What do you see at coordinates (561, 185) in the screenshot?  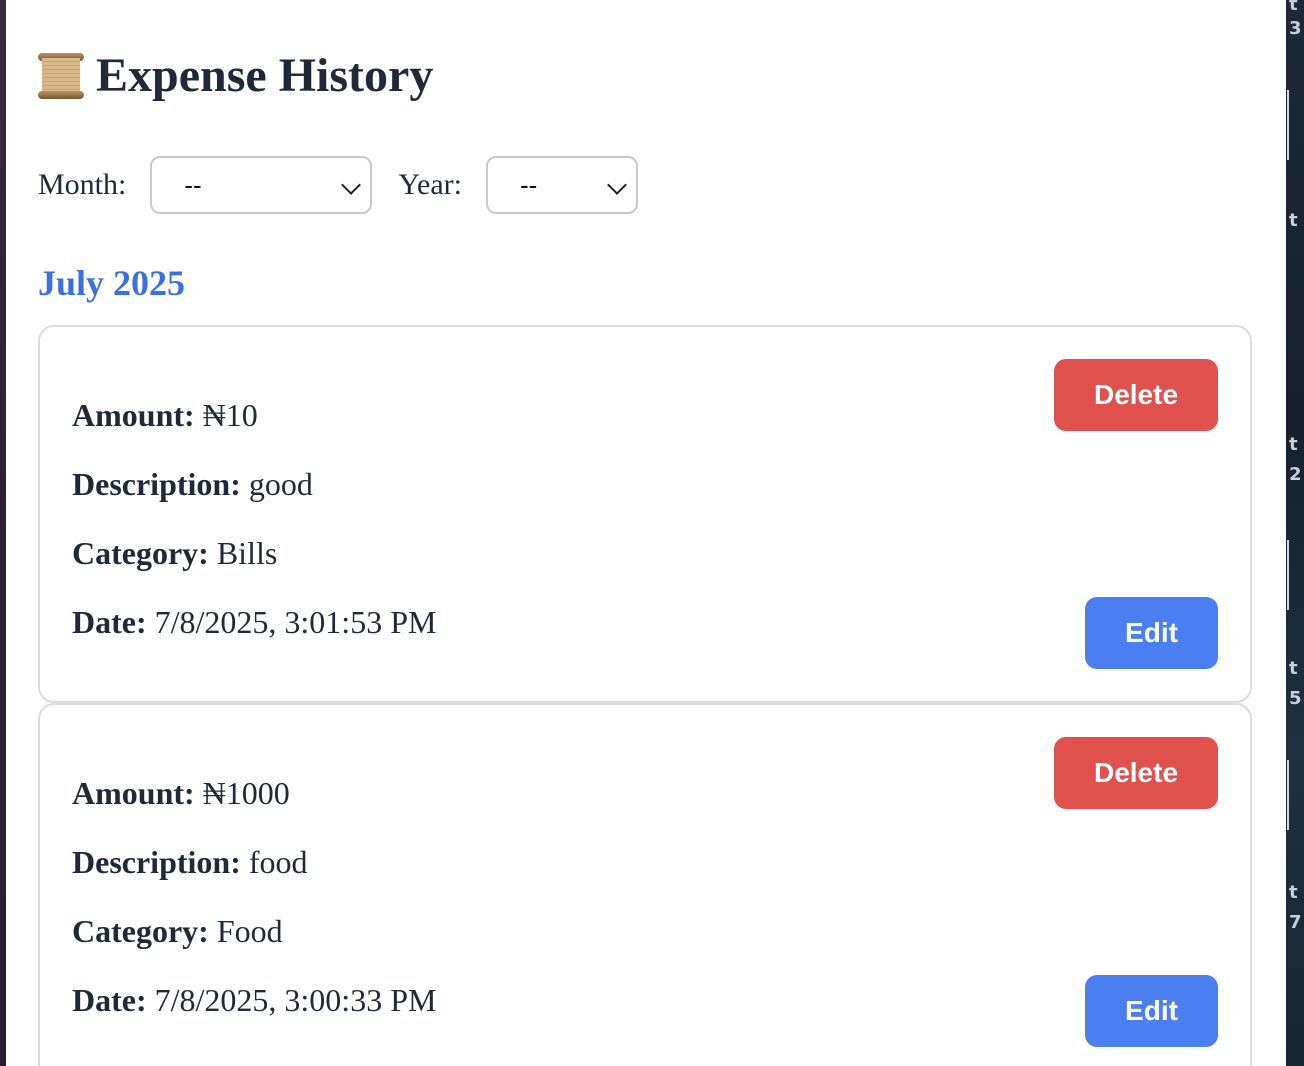 I see `year-select: --` at bounding box center [561, 185].